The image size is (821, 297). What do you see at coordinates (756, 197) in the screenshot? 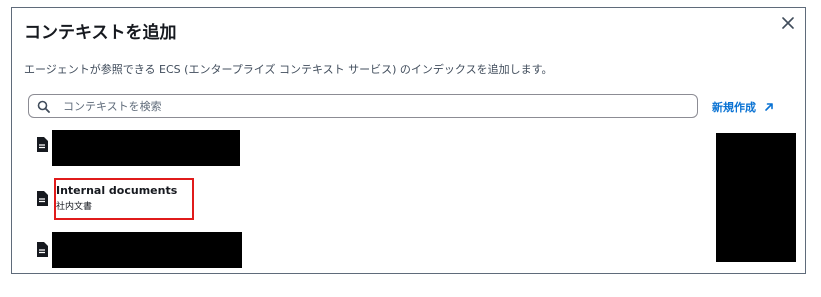
I see `redacted-region` at bounding box center [756, 197].